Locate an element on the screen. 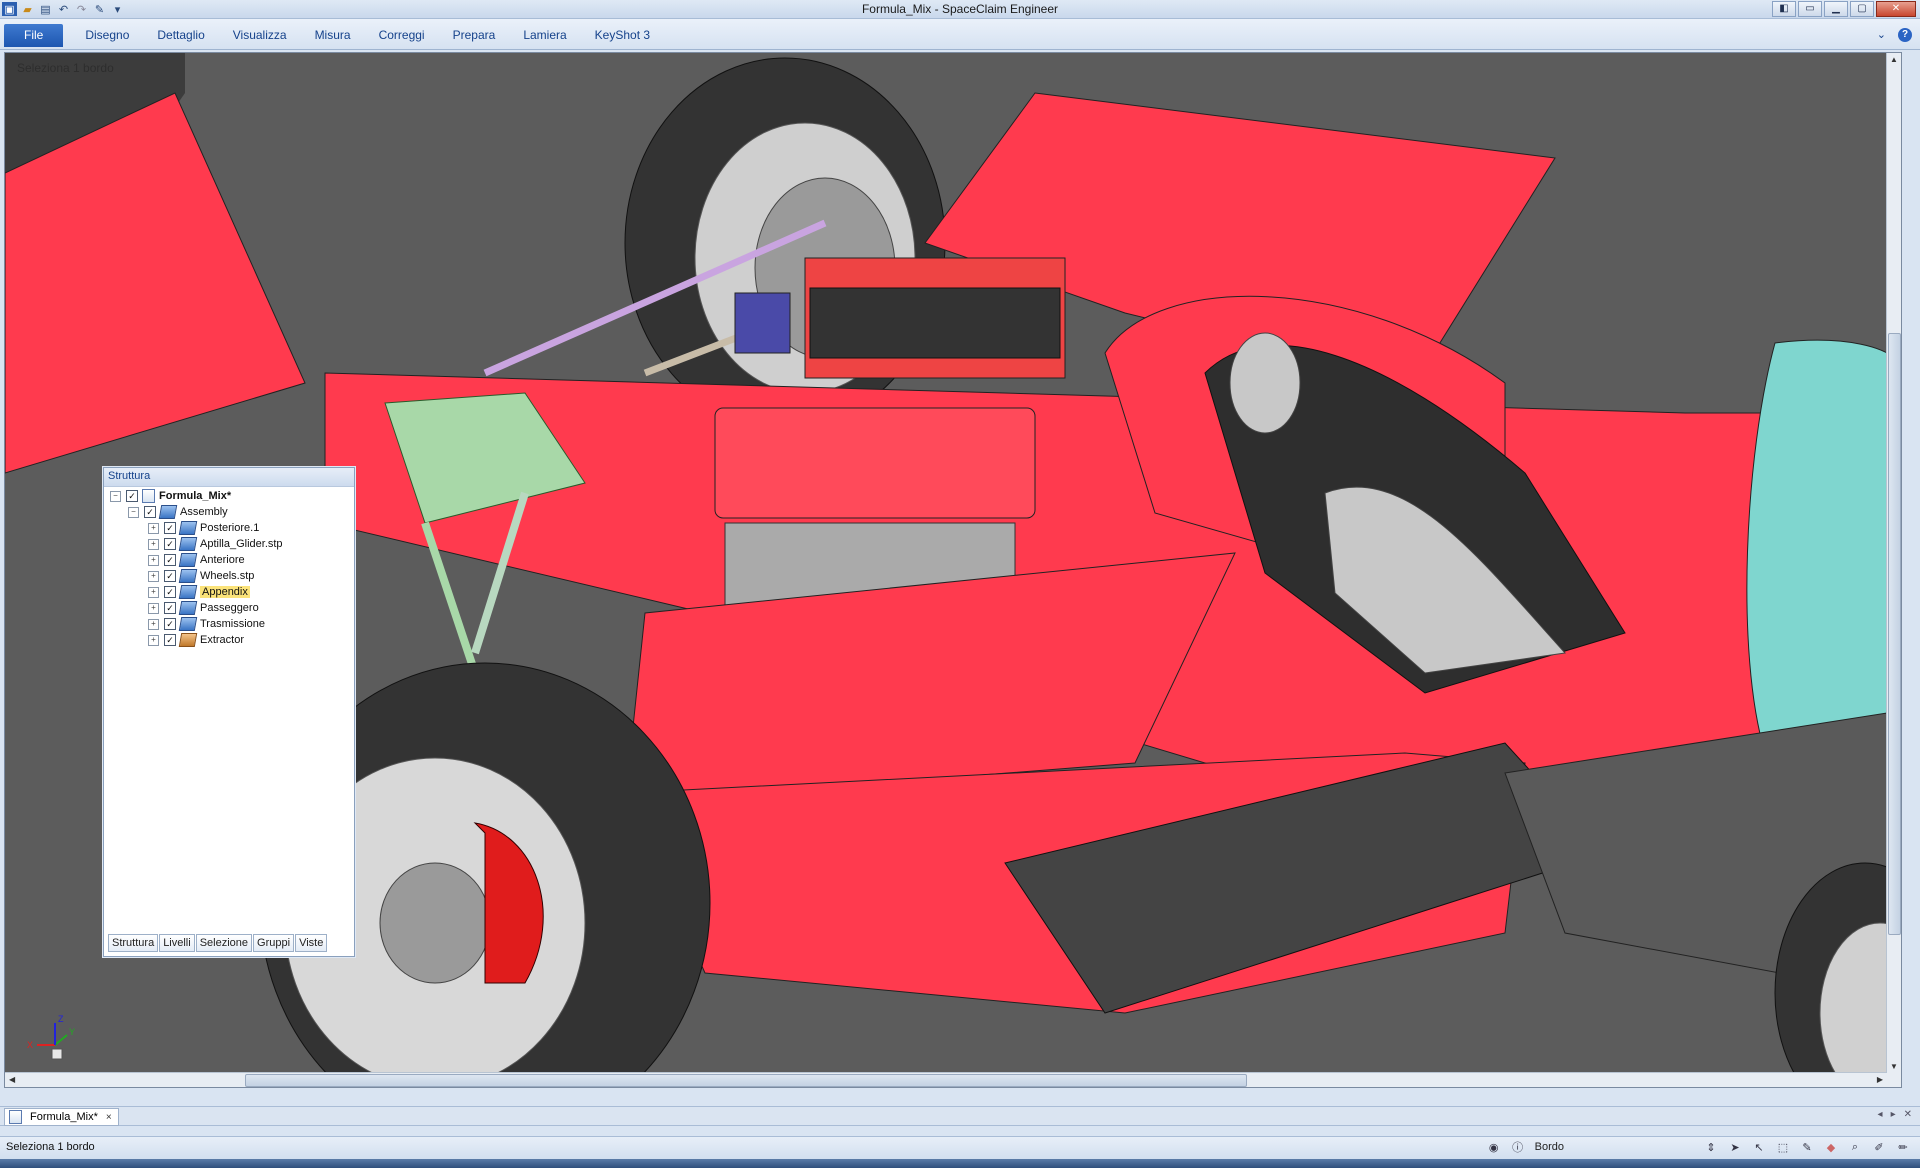 Image resolution: width=1920 pixels, height=1168 pixels. window-title: Formula_Mix - SpaceClaim Engineer is located at coordinates (960, 9).